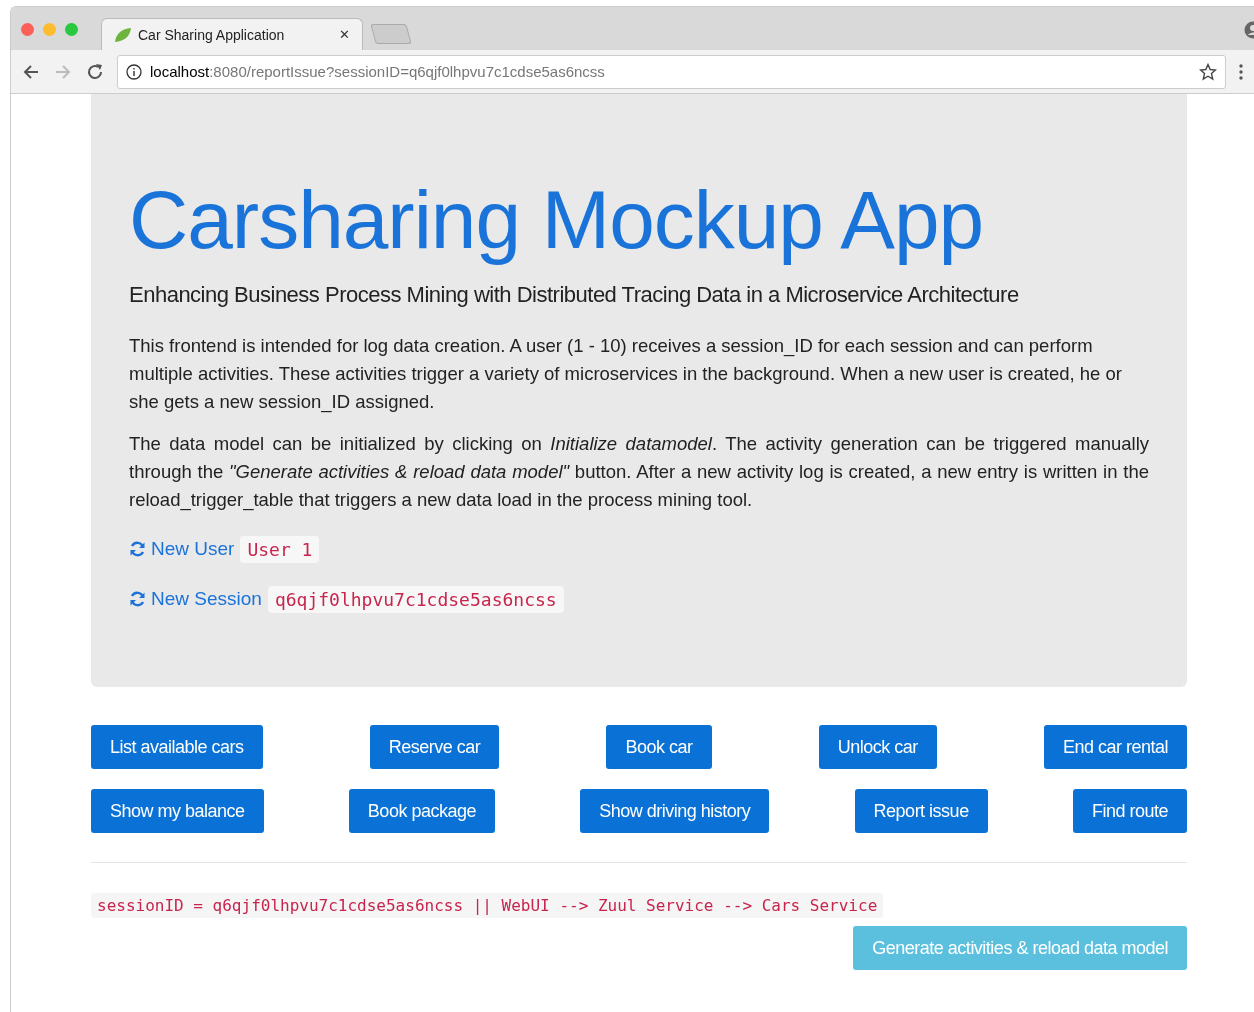  I want to click on subtitle: Enhancing Business Process Mining with Distributed Tracing Data in a Microservice Architecture, so click(574, 295).